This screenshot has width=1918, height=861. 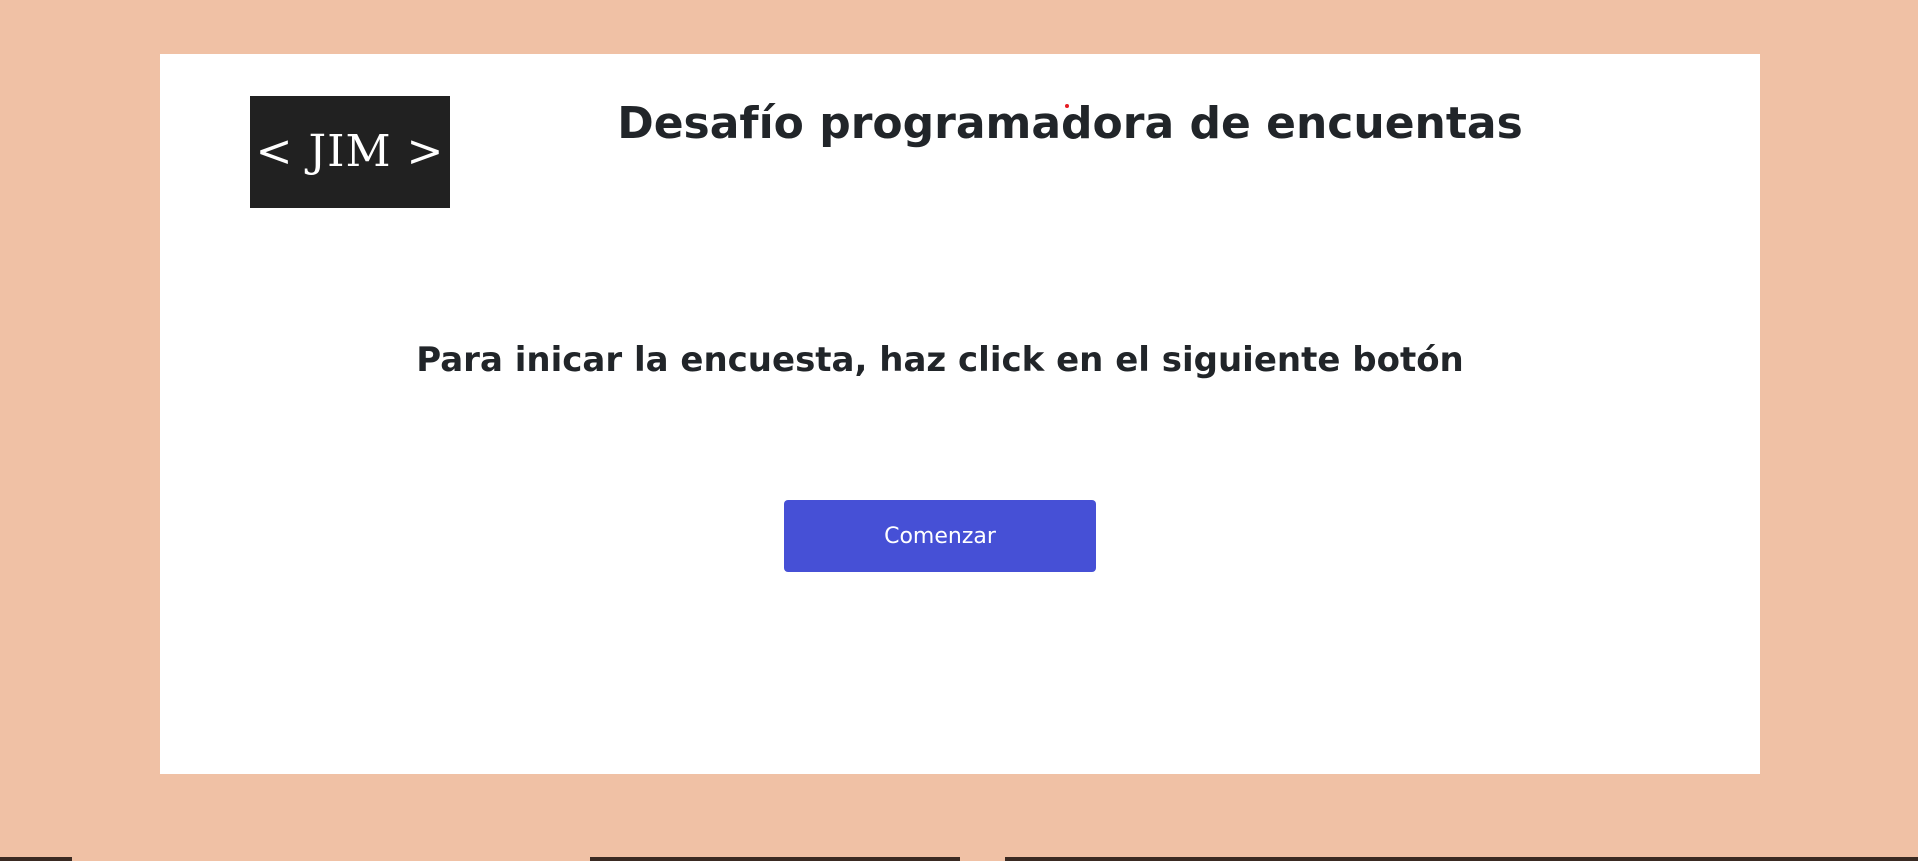 What do you see at coordinates (1067, 106) in the screenshot?
I see `cursor-dot` at bounding box center [1067, 106].